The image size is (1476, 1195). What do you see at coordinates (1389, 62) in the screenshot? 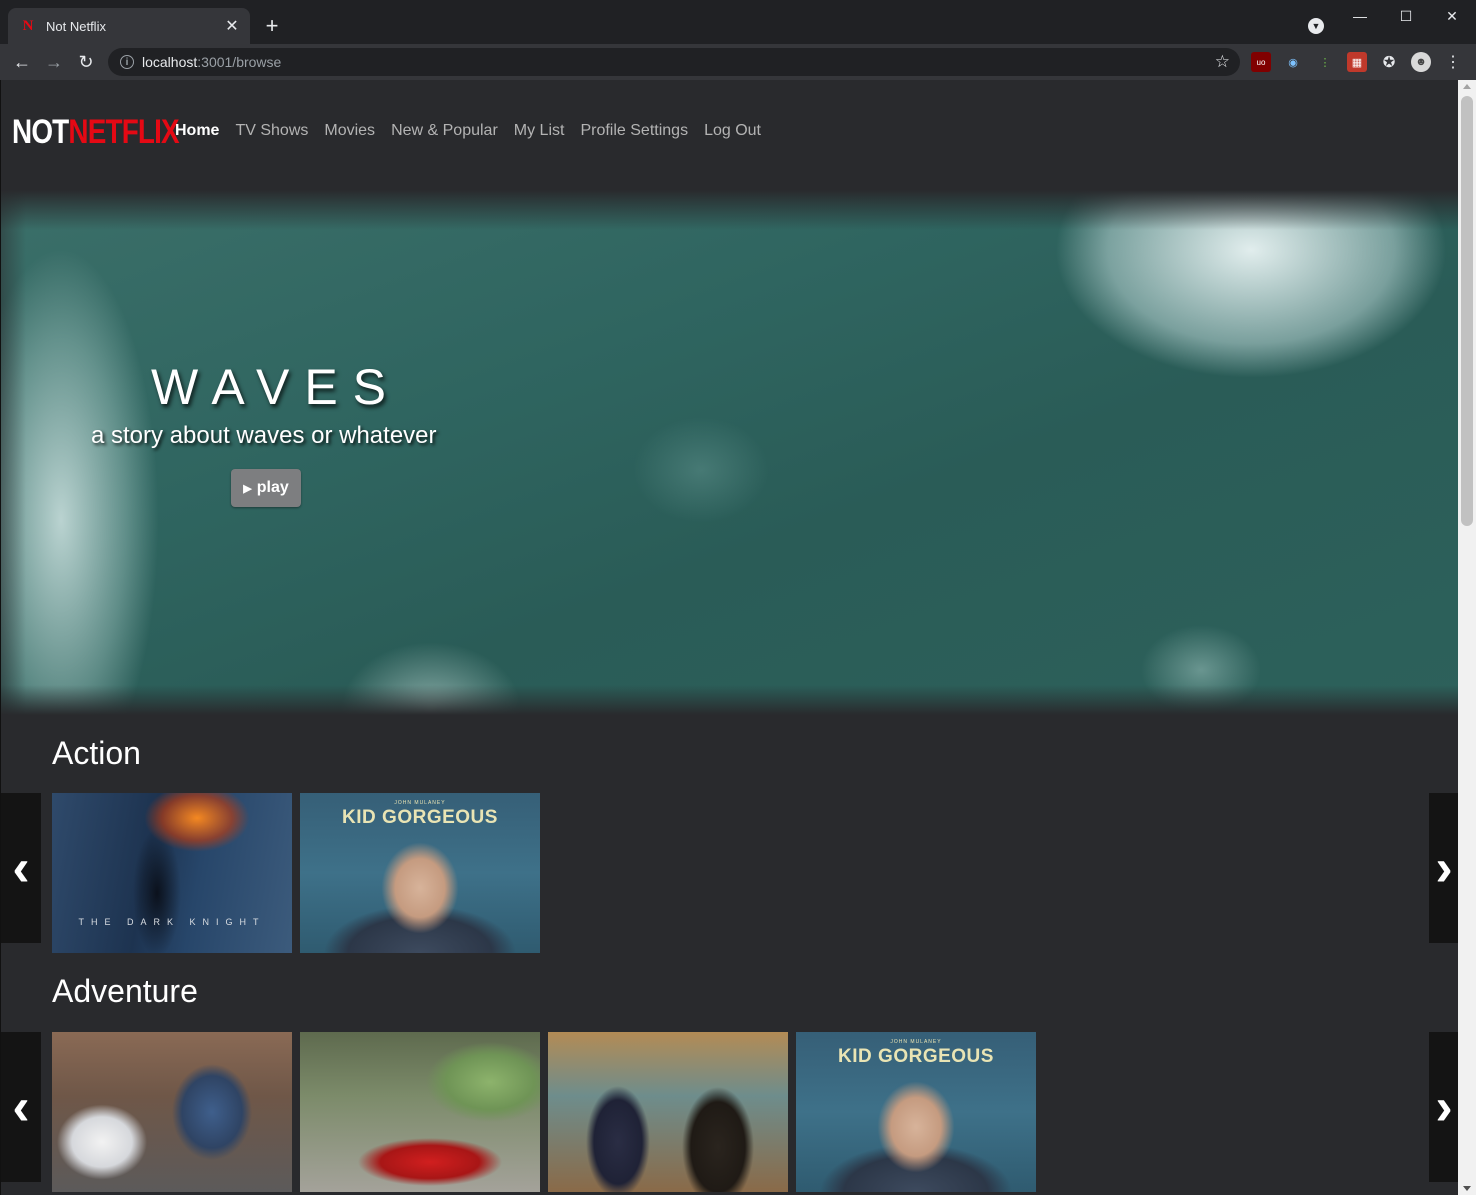
I see `extensions-puzzle-icon: ✪` at bounding box center [1389, 62].